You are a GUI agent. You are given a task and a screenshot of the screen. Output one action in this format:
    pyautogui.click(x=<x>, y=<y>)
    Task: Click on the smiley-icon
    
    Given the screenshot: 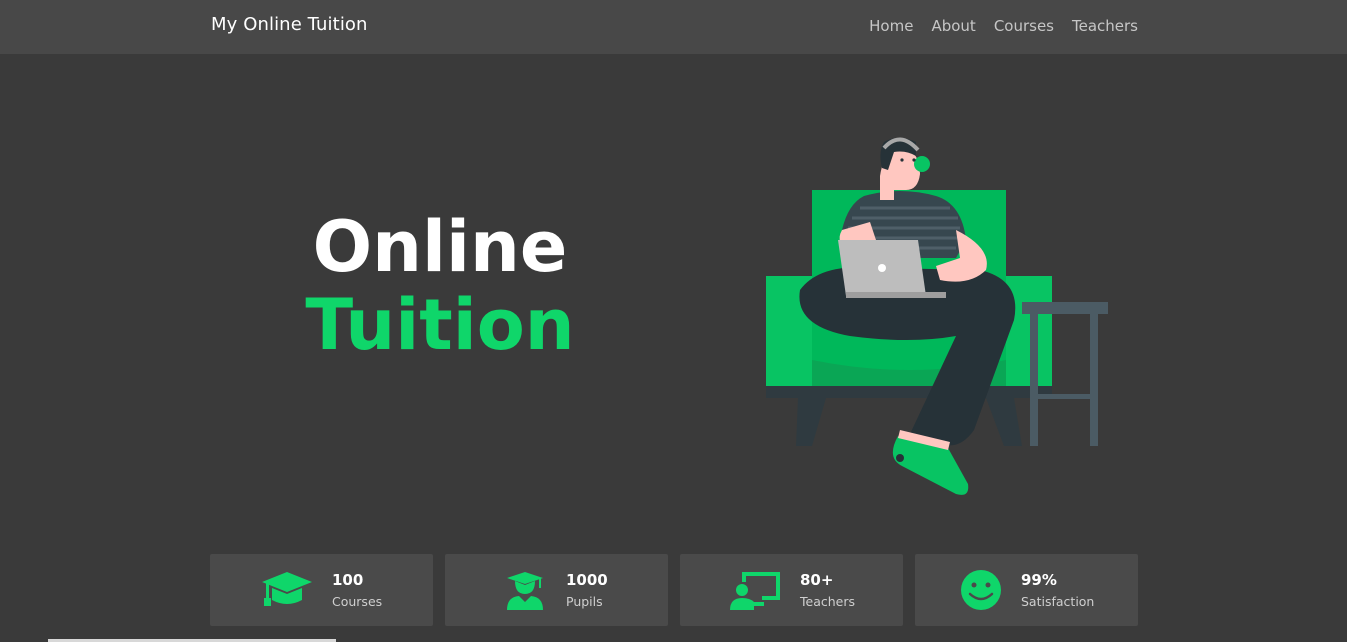 What is the action you would take?
    pyautogui.click(x=981, y=590)
    